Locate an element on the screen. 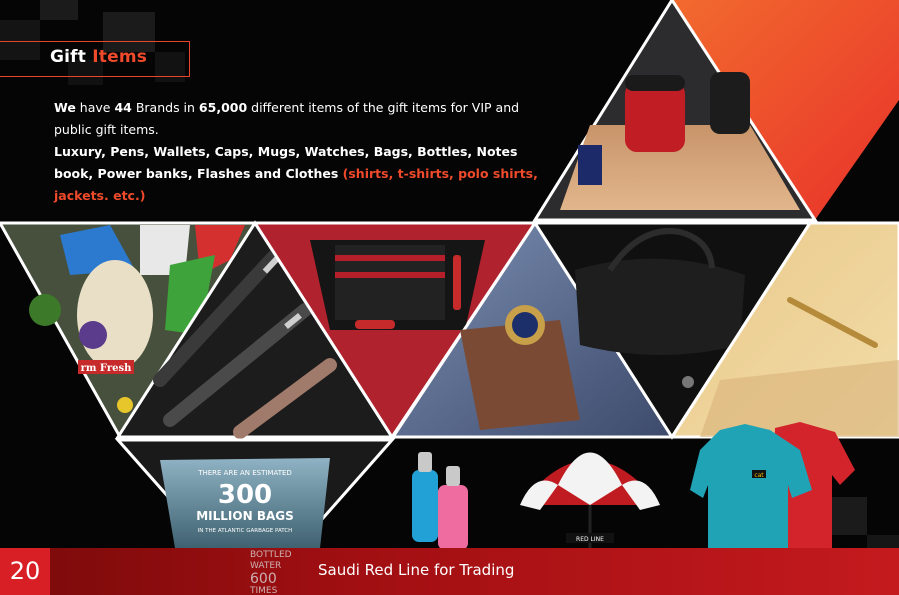 This screenshot has height=595, width=899. speaker-red-top is located at coordinates (655, 83).